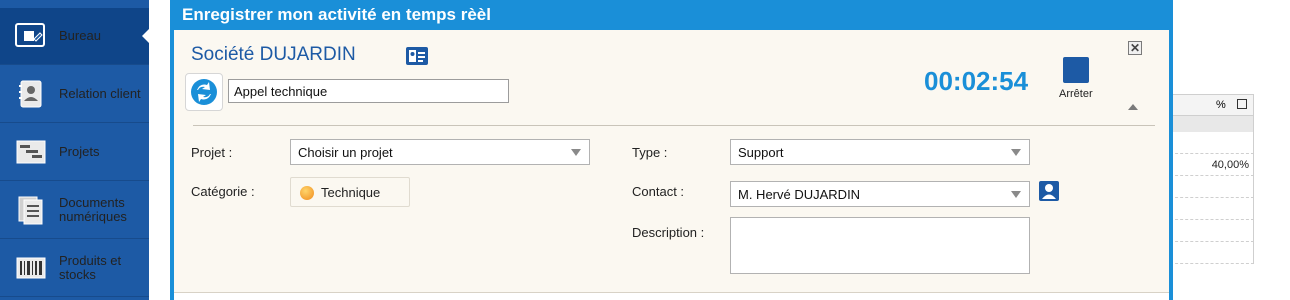  I want to click on table-row: 40,00%, so click(1212, 165).